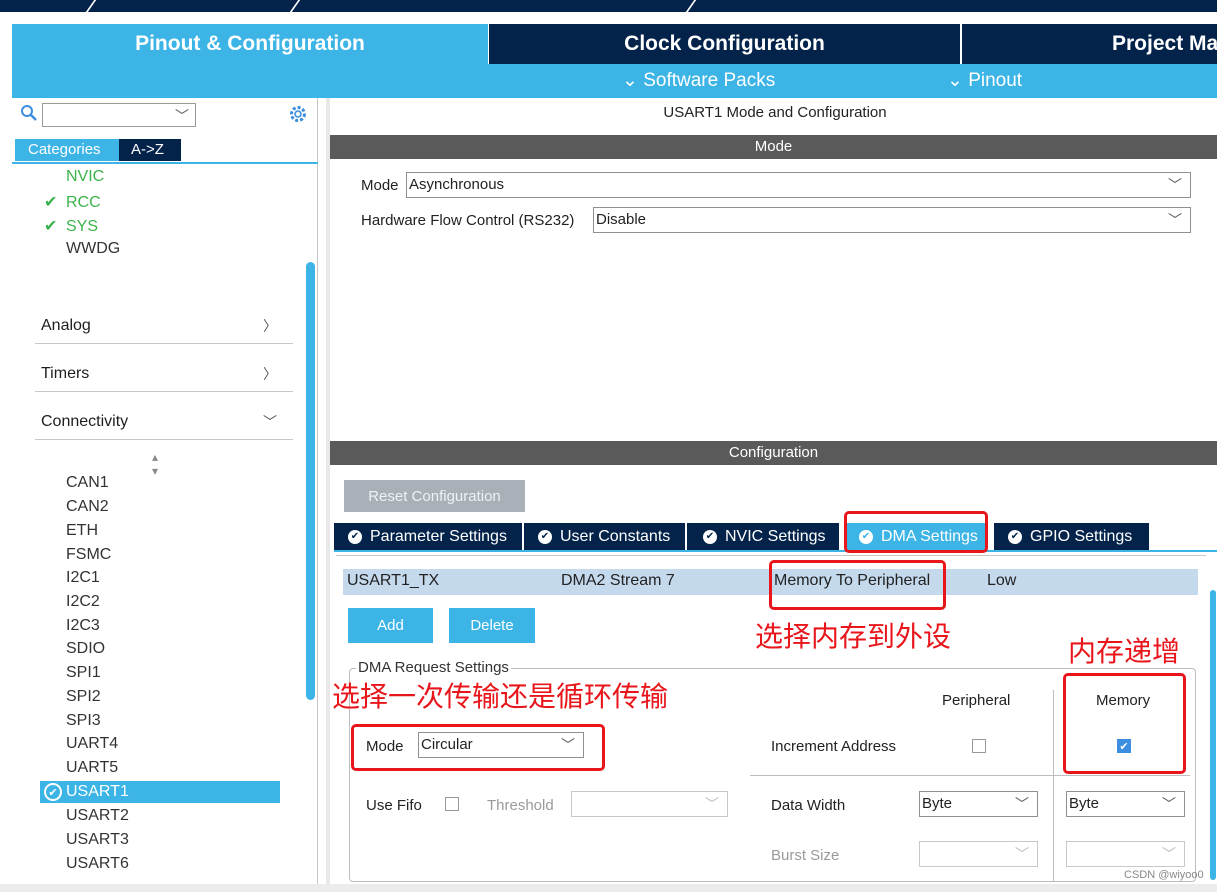  What do you see at coordinates (773, 453) in the screenshot?
I see `configuration-section-header: Configuration` at bounding box center [773, 453].